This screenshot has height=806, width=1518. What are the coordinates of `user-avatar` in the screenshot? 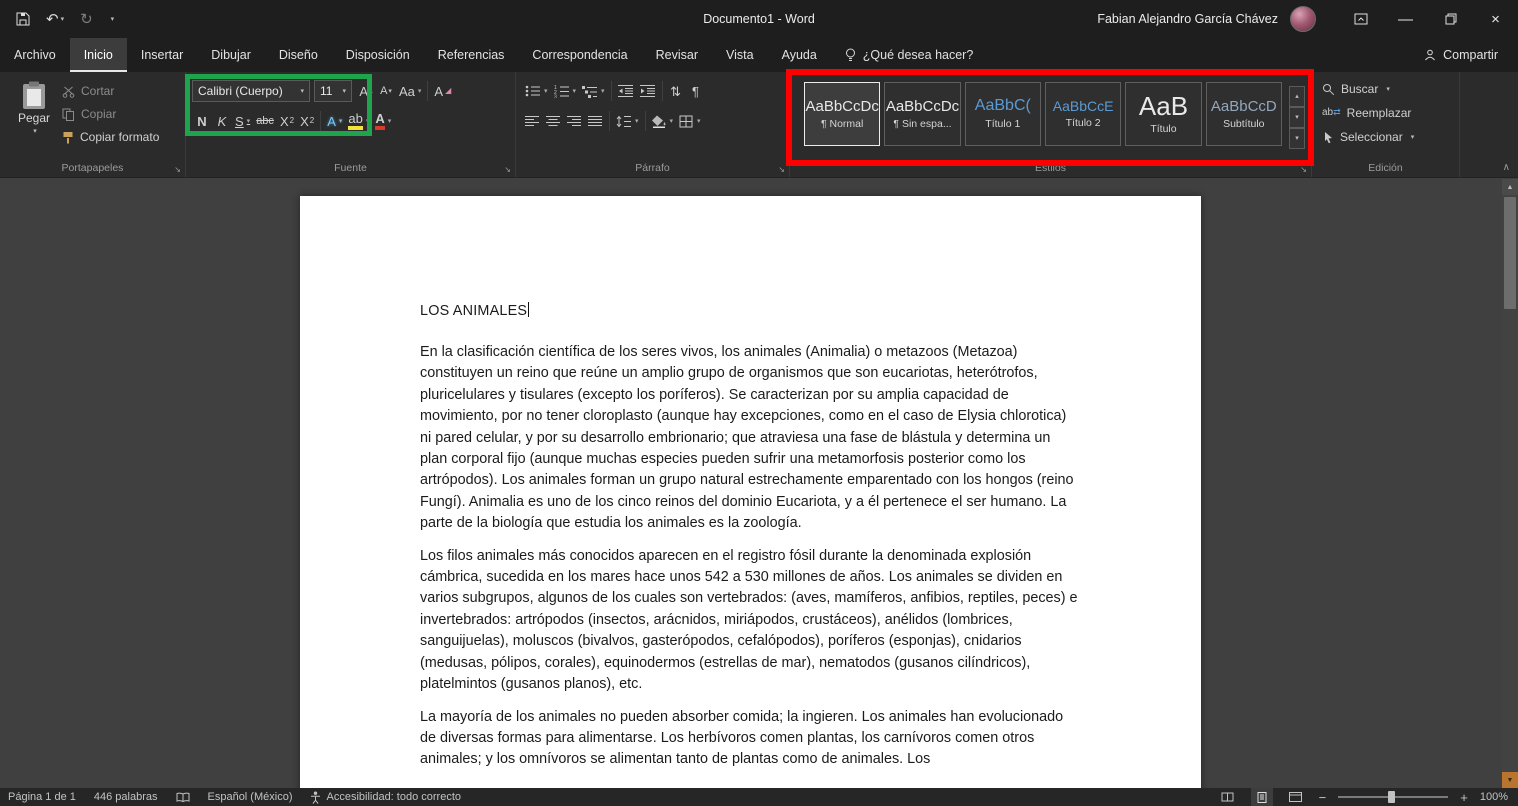 It's located at (1303, 19).